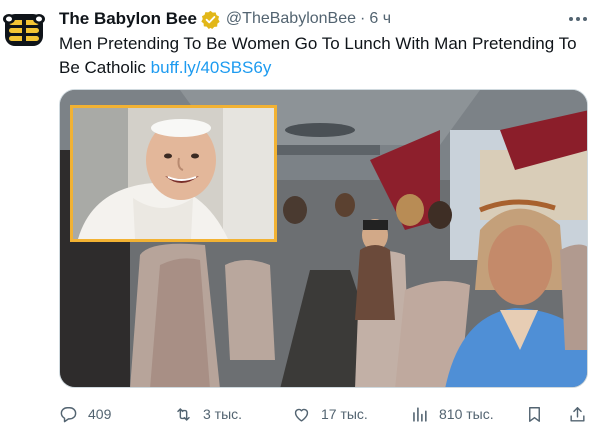 The width and height of the screenshot is (604, 435). I want to click on verified-badge-icon, so click(210, 19).